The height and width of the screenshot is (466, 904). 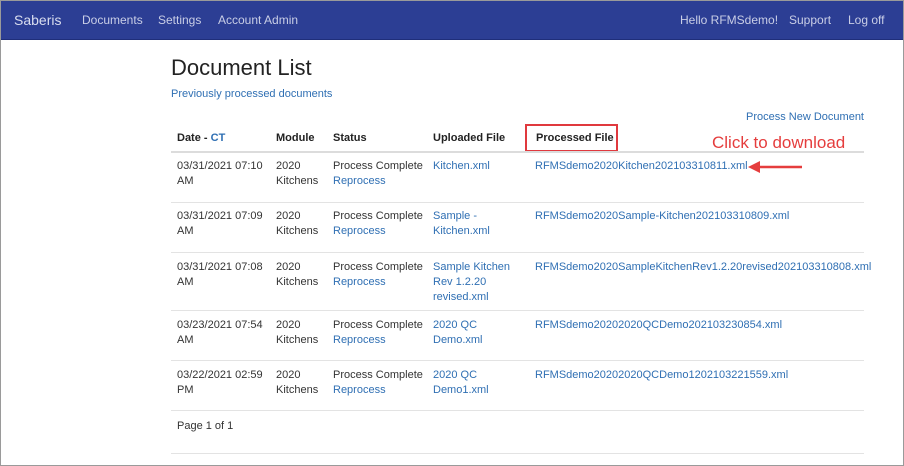 I want to click on header-module: Module, so click(x=295, y=138).